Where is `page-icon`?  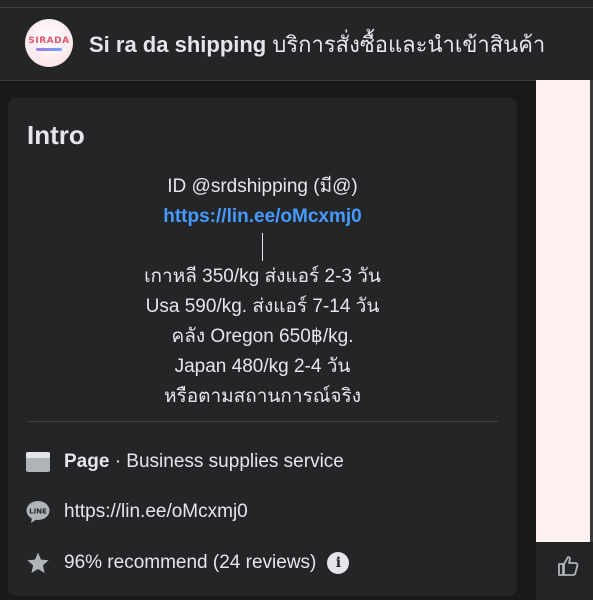
page-icon is located at coordinates (38, 462).